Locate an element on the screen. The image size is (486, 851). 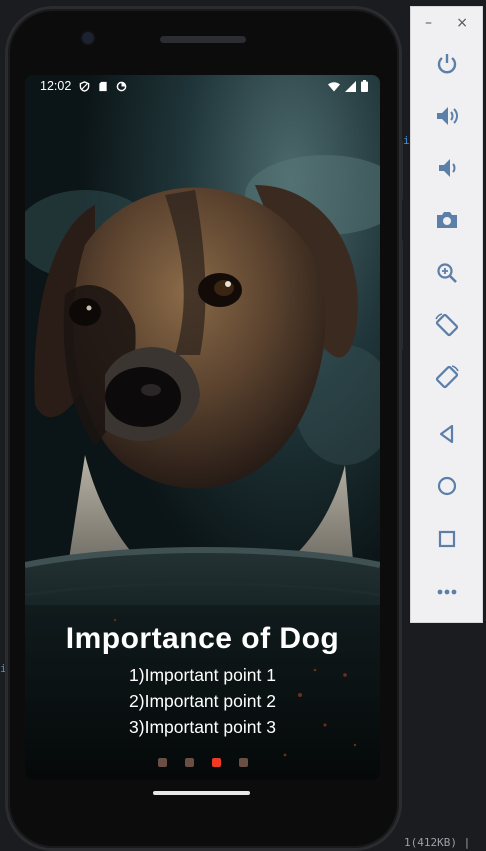
rotate-left-button is located at coordinates (446, 325).